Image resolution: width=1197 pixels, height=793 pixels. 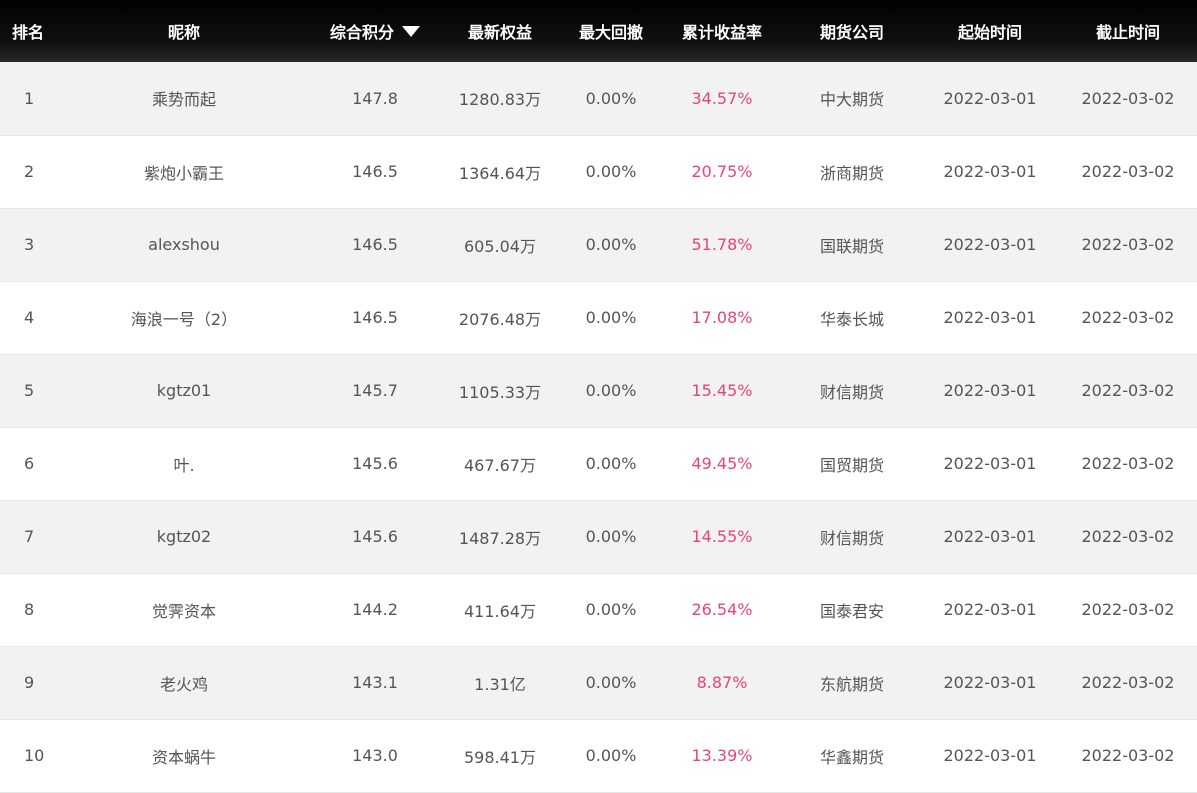 What do you see at coordinates (184, 463) in the screenshot?
I see `cell-nickname: 叶.` at bounding box center [184, 463].